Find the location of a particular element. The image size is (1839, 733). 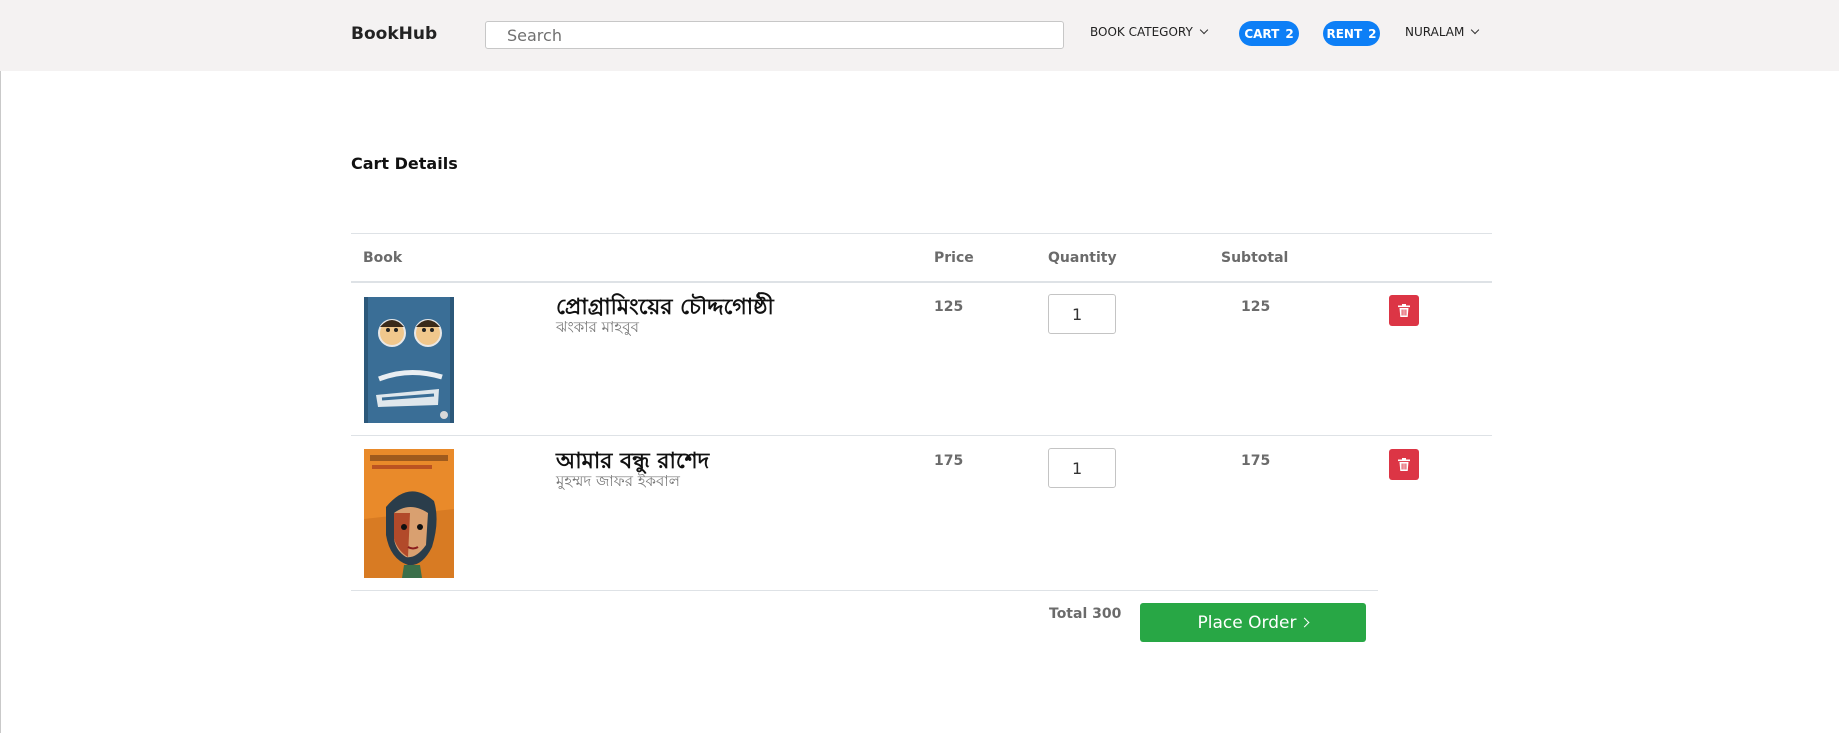

book-subtotal: 175 is located at coordinates (1256, 461).